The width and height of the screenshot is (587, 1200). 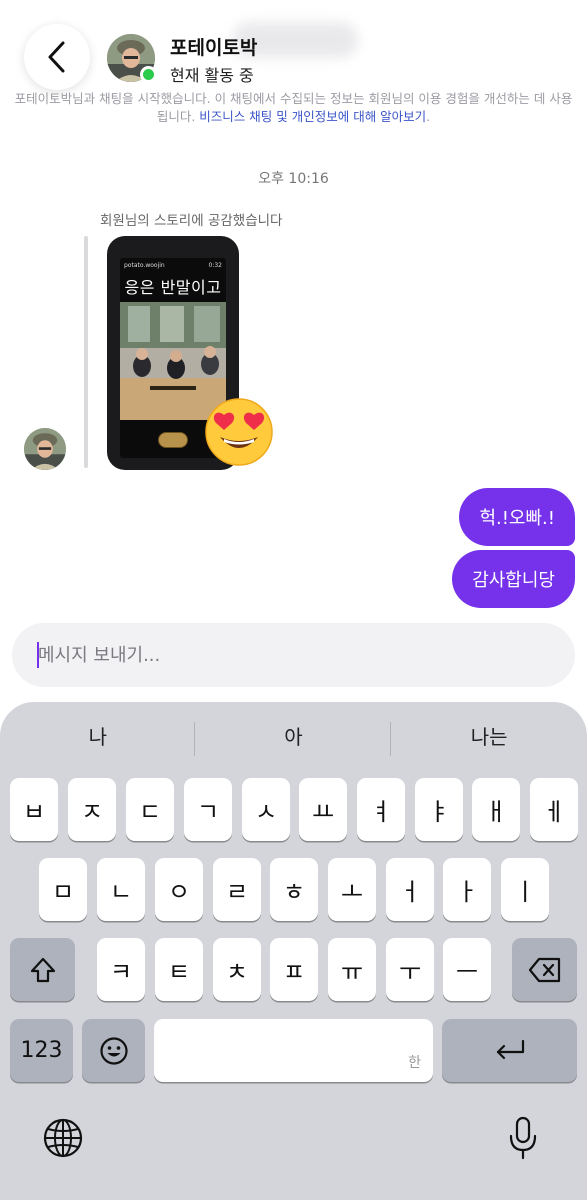 I want to click on key: ㅛ, so click(x=323, y=809).